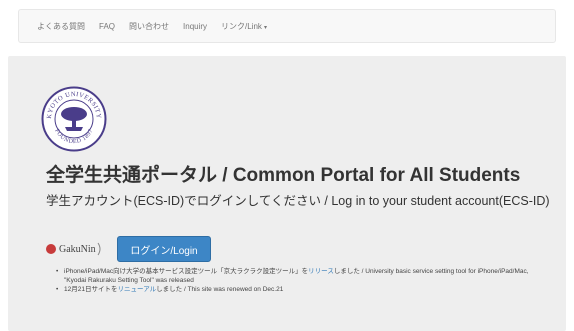 This screenshot has height=331, width=574. Describe the element at coordinates (51, 249) in the screenshot. I see `gakunin-dot-icon` at that location.